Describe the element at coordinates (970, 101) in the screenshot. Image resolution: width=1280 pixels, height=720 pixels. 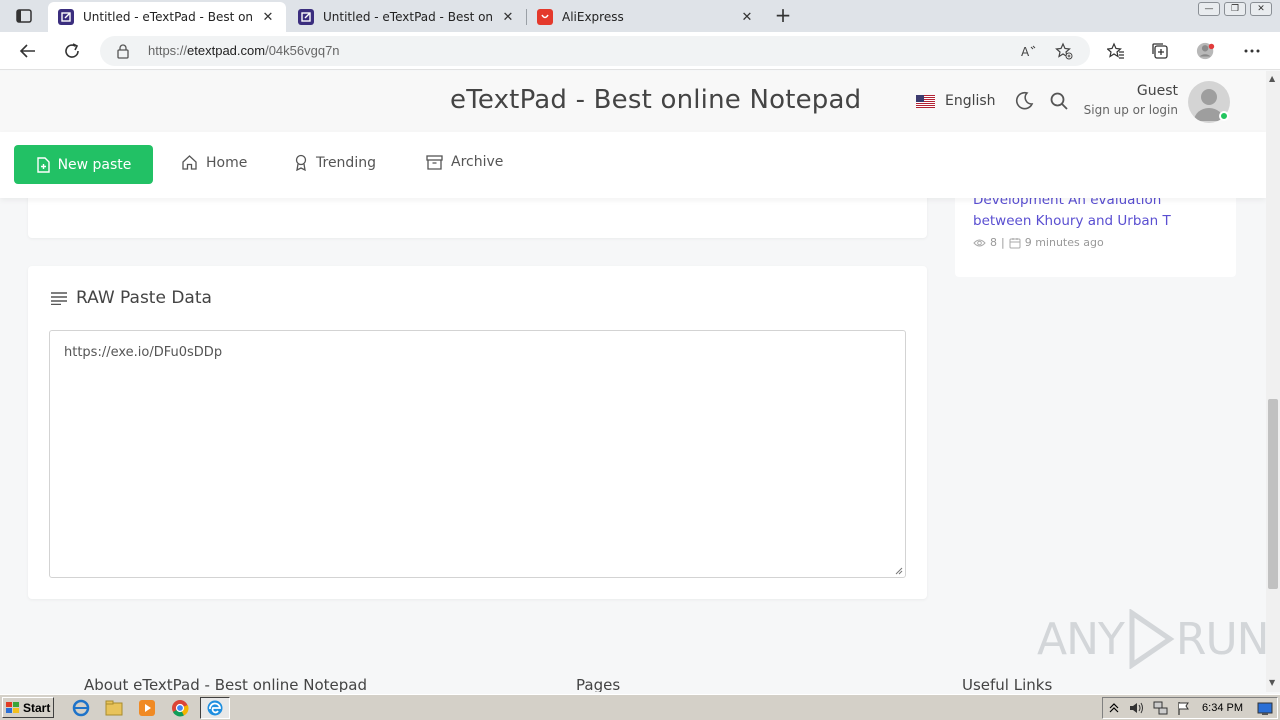
I see `language-selector: English` at that location.